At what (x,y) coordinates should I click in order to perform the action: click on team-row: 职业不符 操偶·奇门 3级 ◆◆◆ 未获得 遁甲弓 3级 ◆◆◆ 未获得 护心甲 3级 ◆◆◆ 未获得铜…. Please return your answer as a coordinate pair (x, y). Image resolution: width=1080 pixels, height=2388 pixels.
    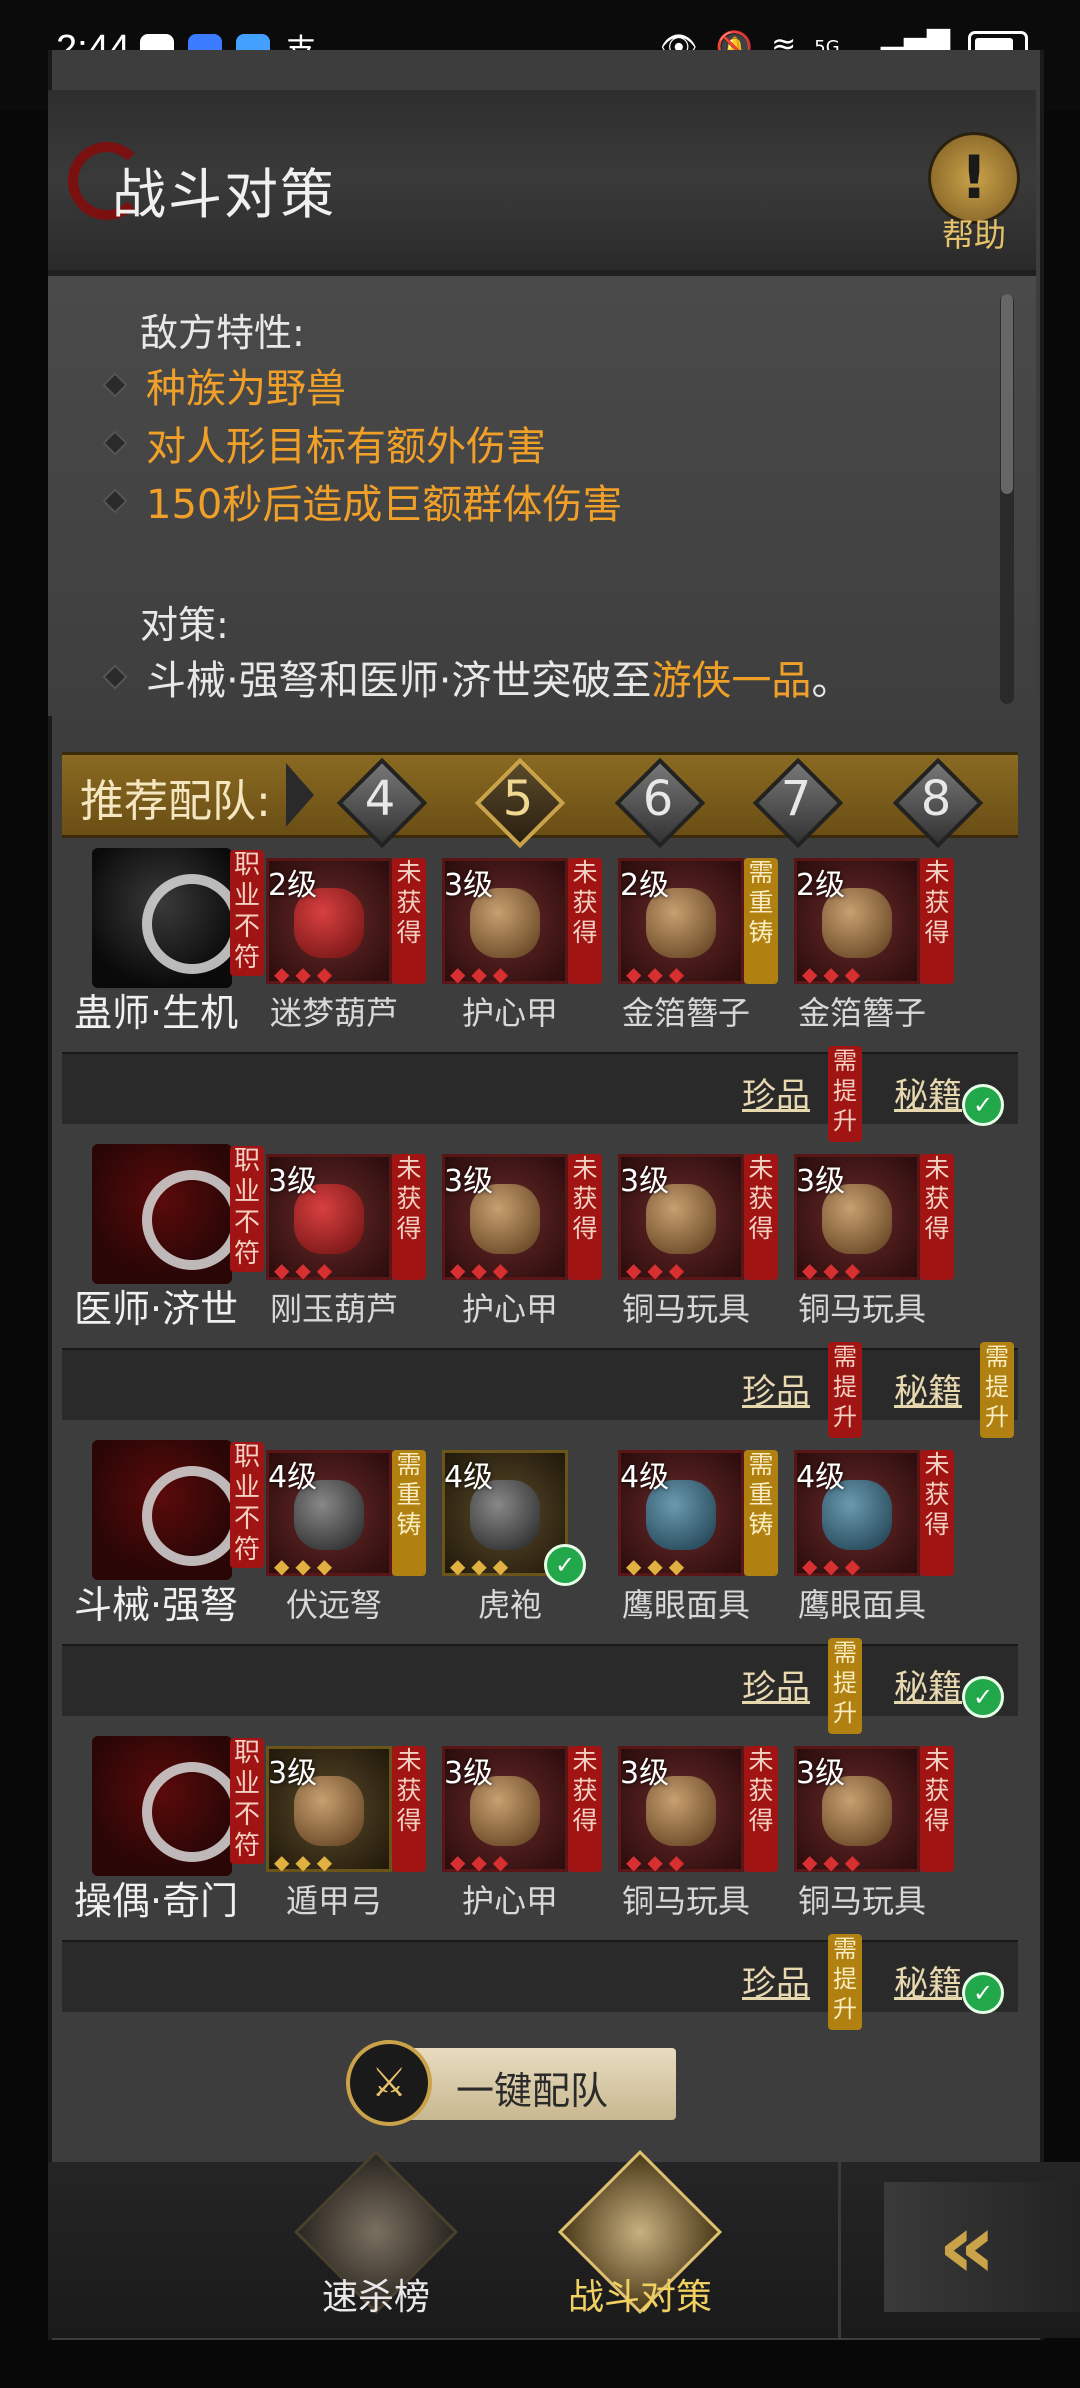
    Looking at the image, I should click on (540, 1828).